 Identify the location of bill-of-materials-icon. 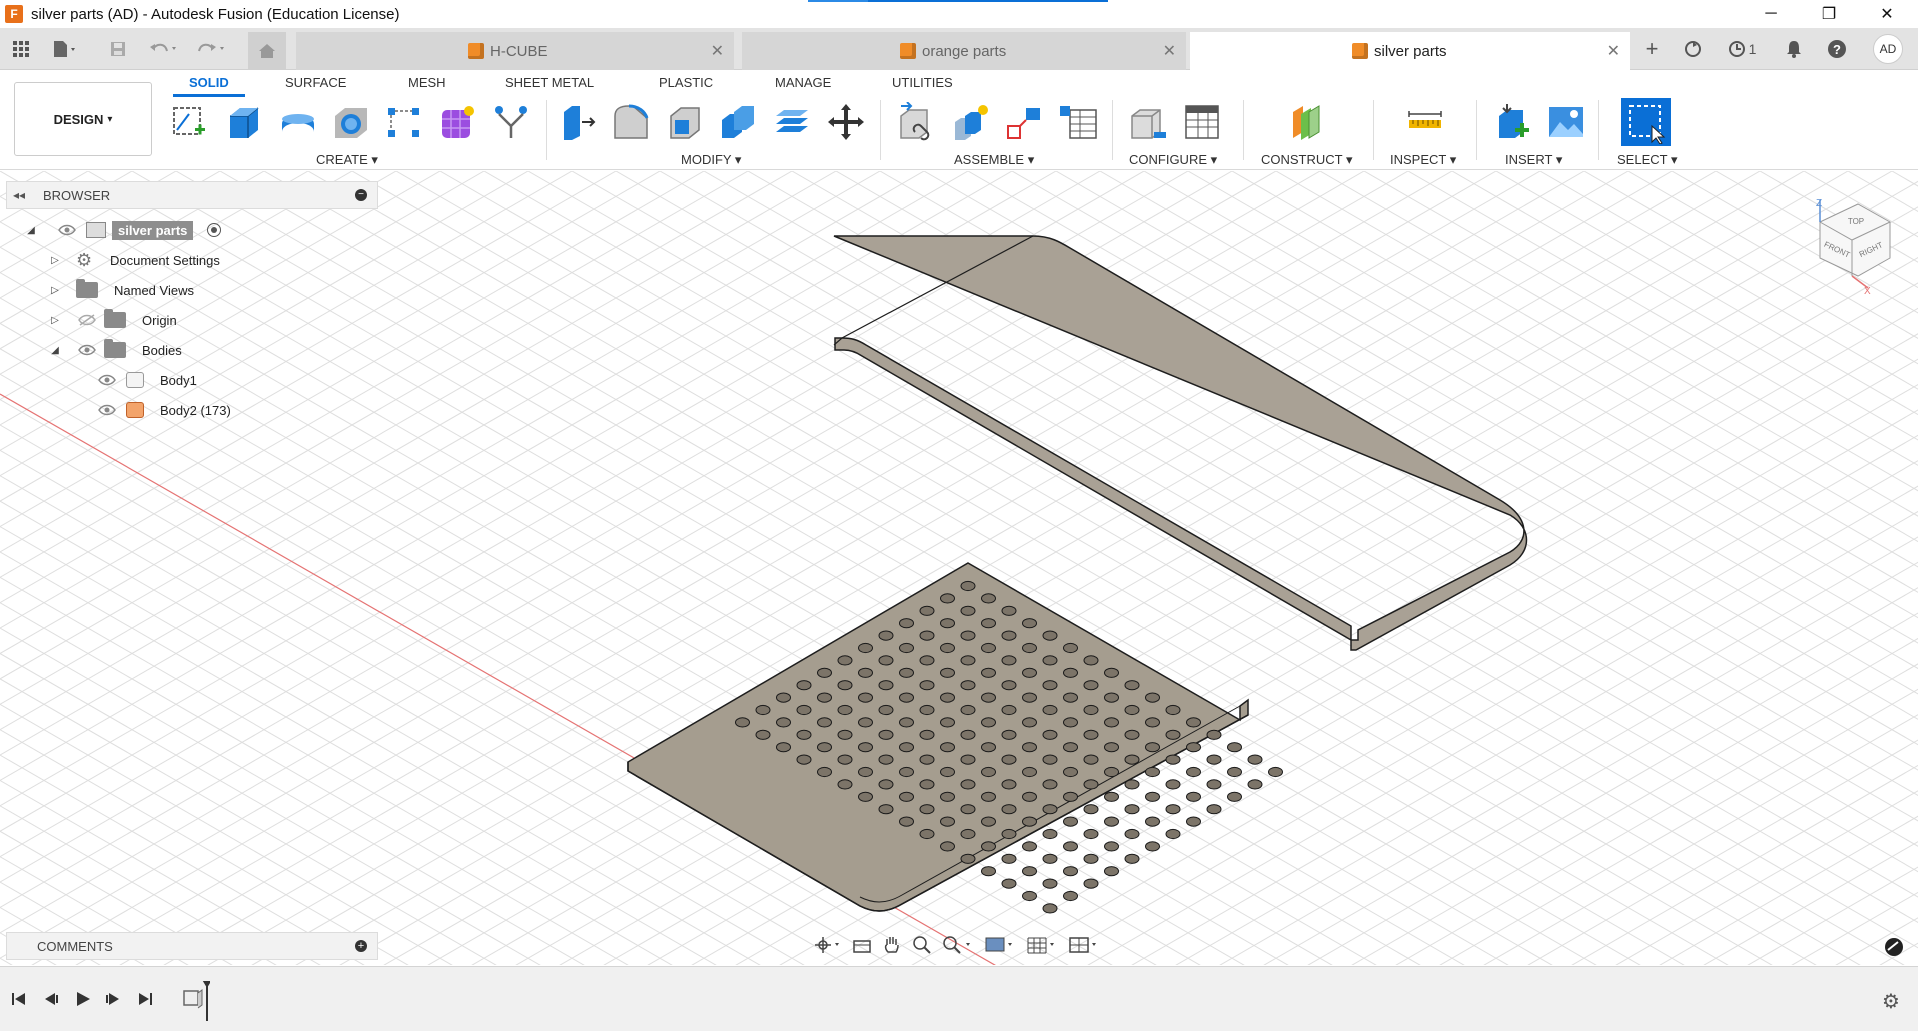
(1078, 122).